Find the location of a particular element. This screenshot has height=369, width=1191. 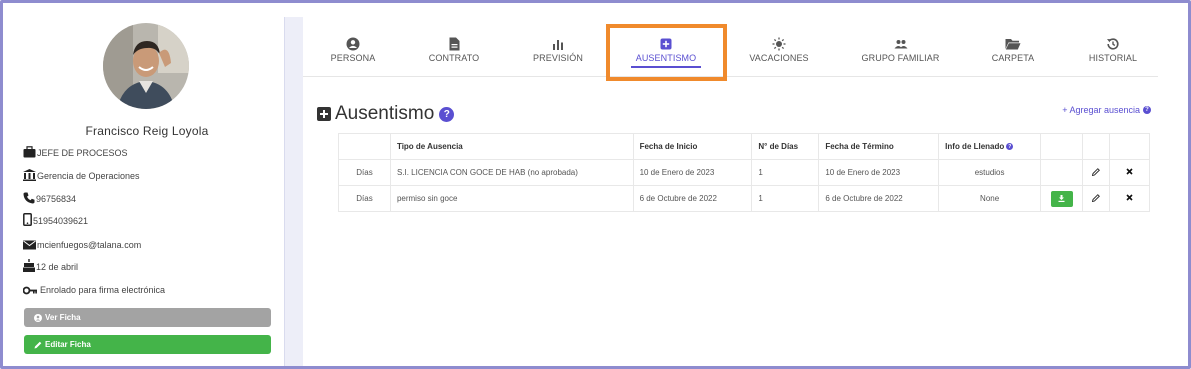

col-inicio-header: Fecha de Inicio is located at coordinates (692, 146).